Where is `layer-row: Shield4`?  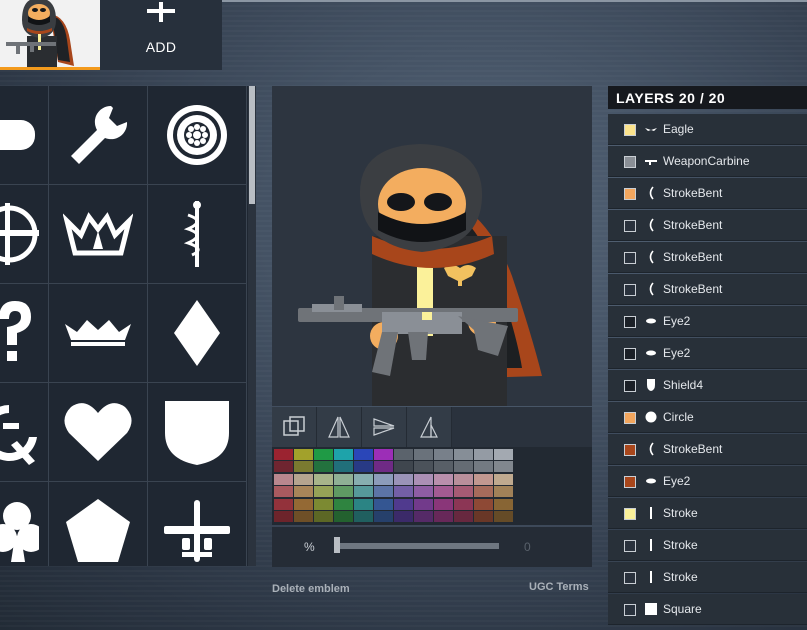 layer-row: Shield4 is located at coordinates (707, 385).